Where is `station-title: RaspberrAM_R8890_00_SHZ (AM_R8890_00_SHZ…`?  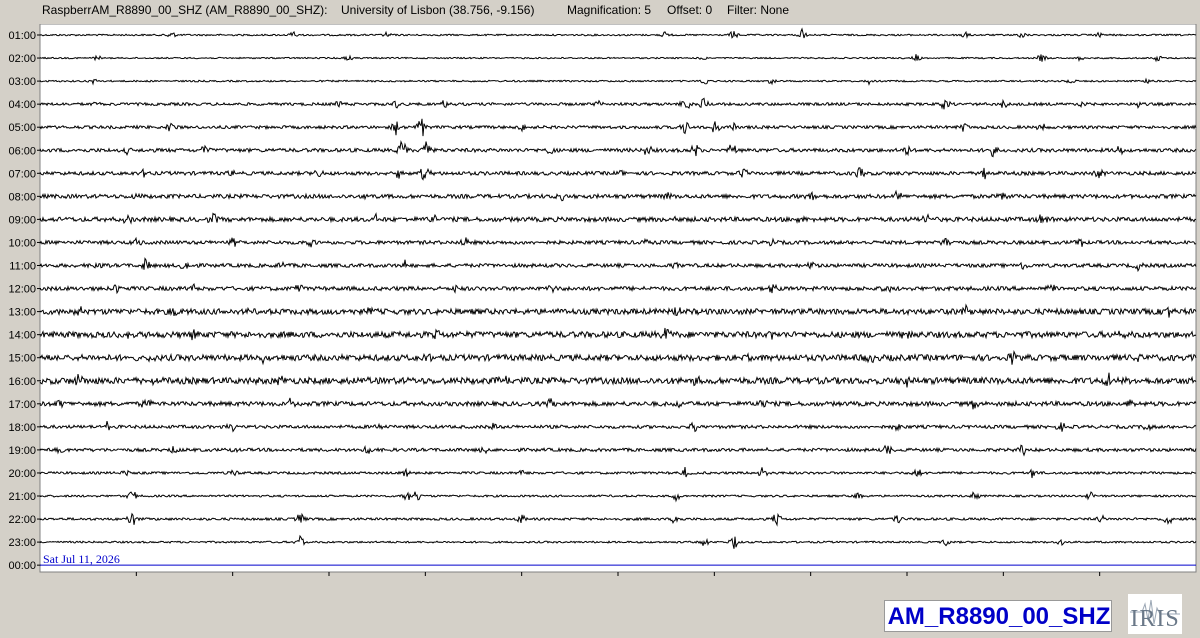
station-title: RaspberrAM_R8890_00_SHZ (AM_R8890_00_SHZ… is located at coordinates (185, 10).